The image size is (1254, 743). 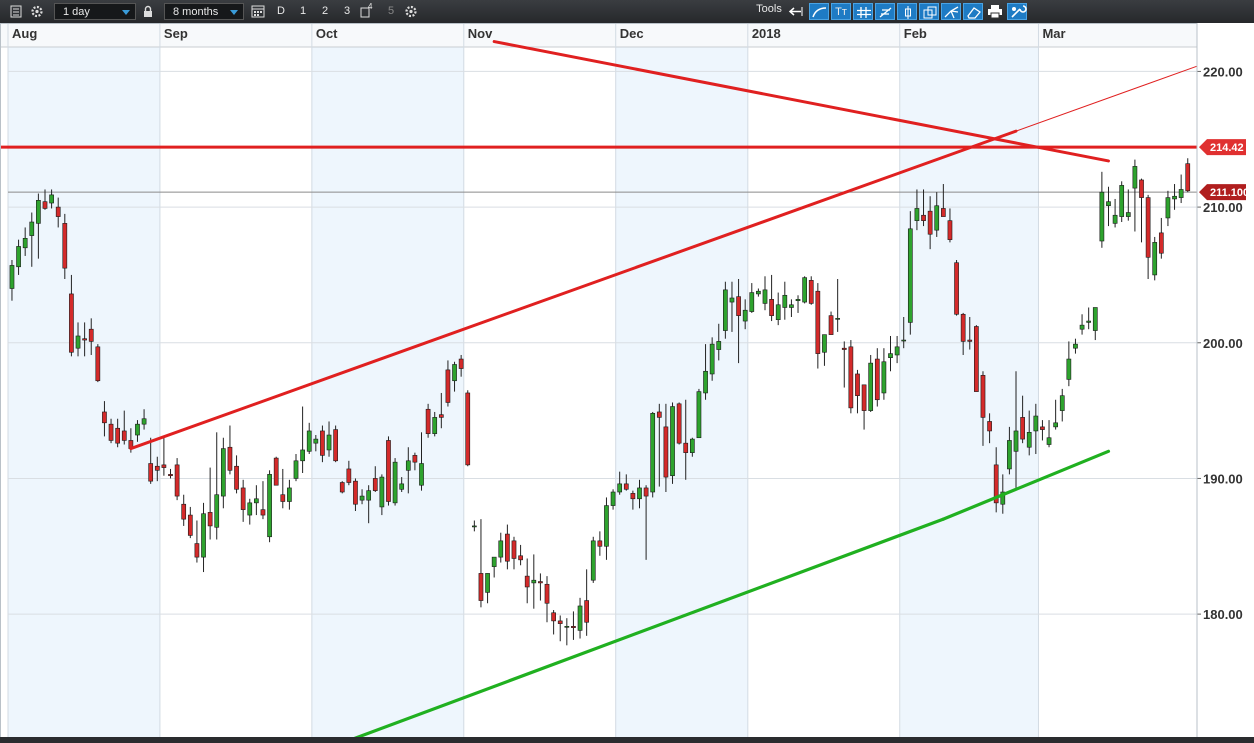 What do you see at coordinates (995, 11) in the screenshot?
I see `print-icon` at bounding box center [995, 11].